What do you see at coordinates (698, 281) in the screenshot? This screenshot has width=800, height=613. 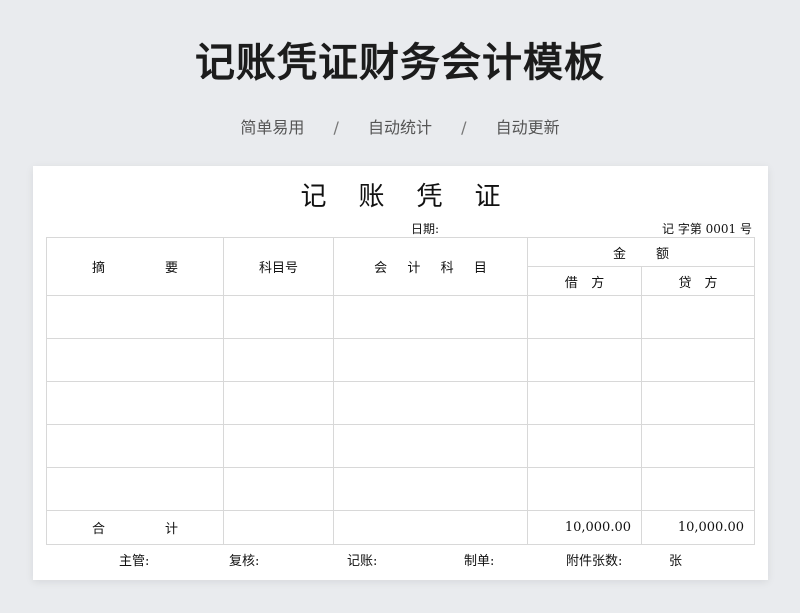 I see `col-header-credit: 贷方` at bounding box center [698, 281].